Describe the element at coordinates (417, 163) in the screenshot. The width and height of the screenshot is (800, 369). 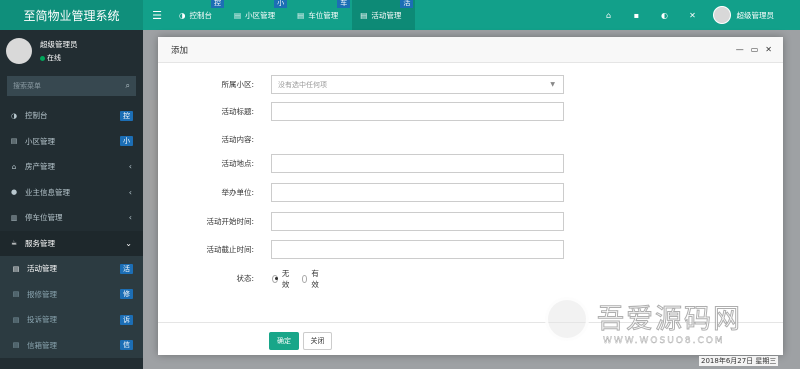
I see `place-input` at that location.